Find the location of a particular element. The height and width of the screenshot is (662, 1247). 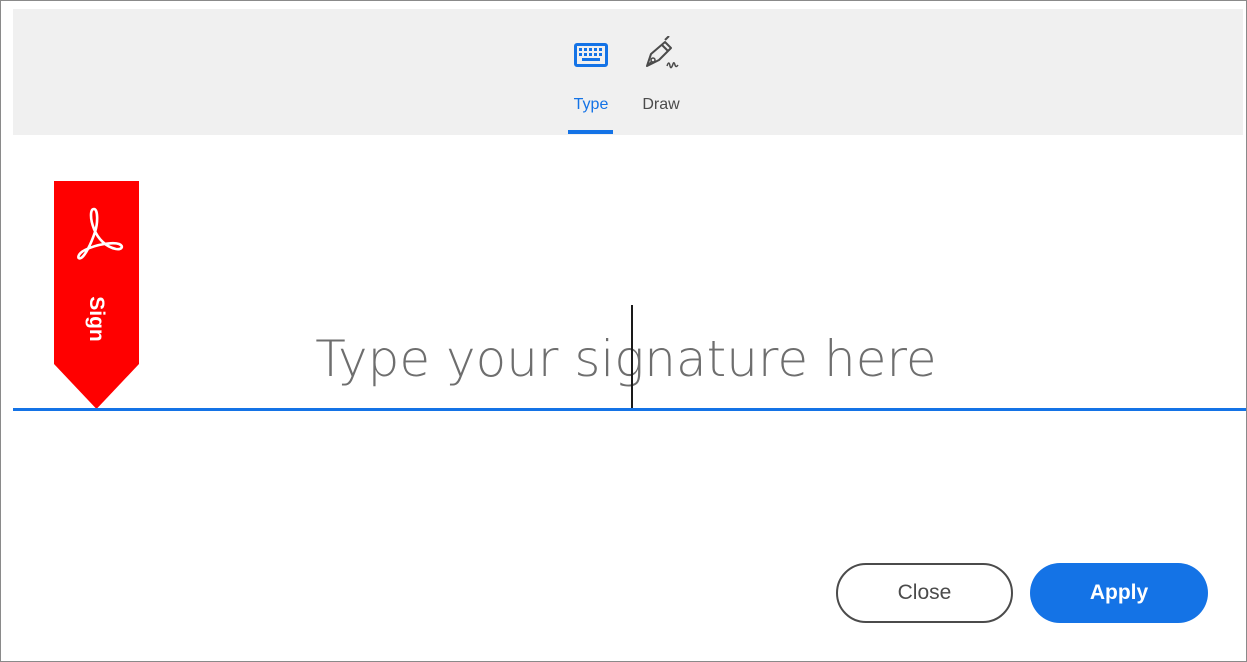

close-button: Close is located at coordinates (924, 593).